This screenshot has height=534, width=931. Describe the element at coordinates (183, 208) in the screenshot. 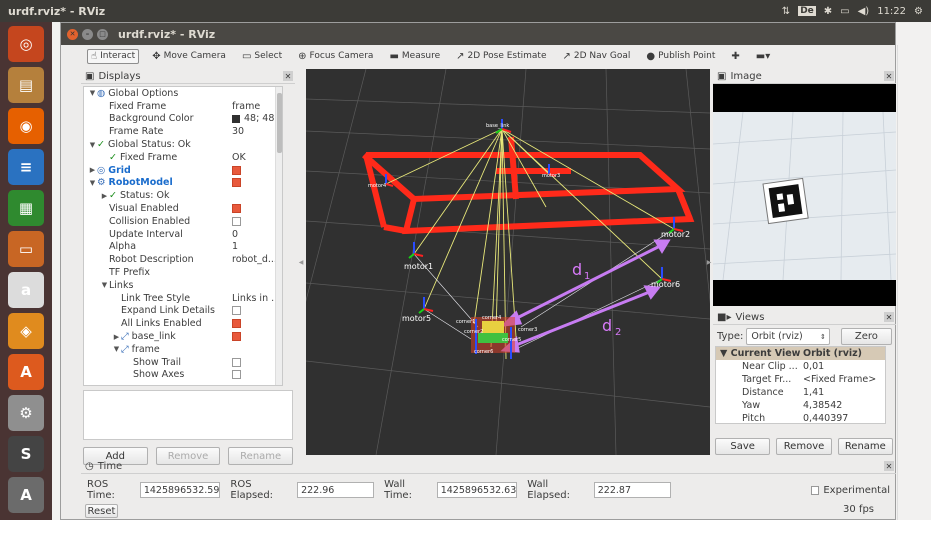

I see `display-row: Visual Enabled` at that location.